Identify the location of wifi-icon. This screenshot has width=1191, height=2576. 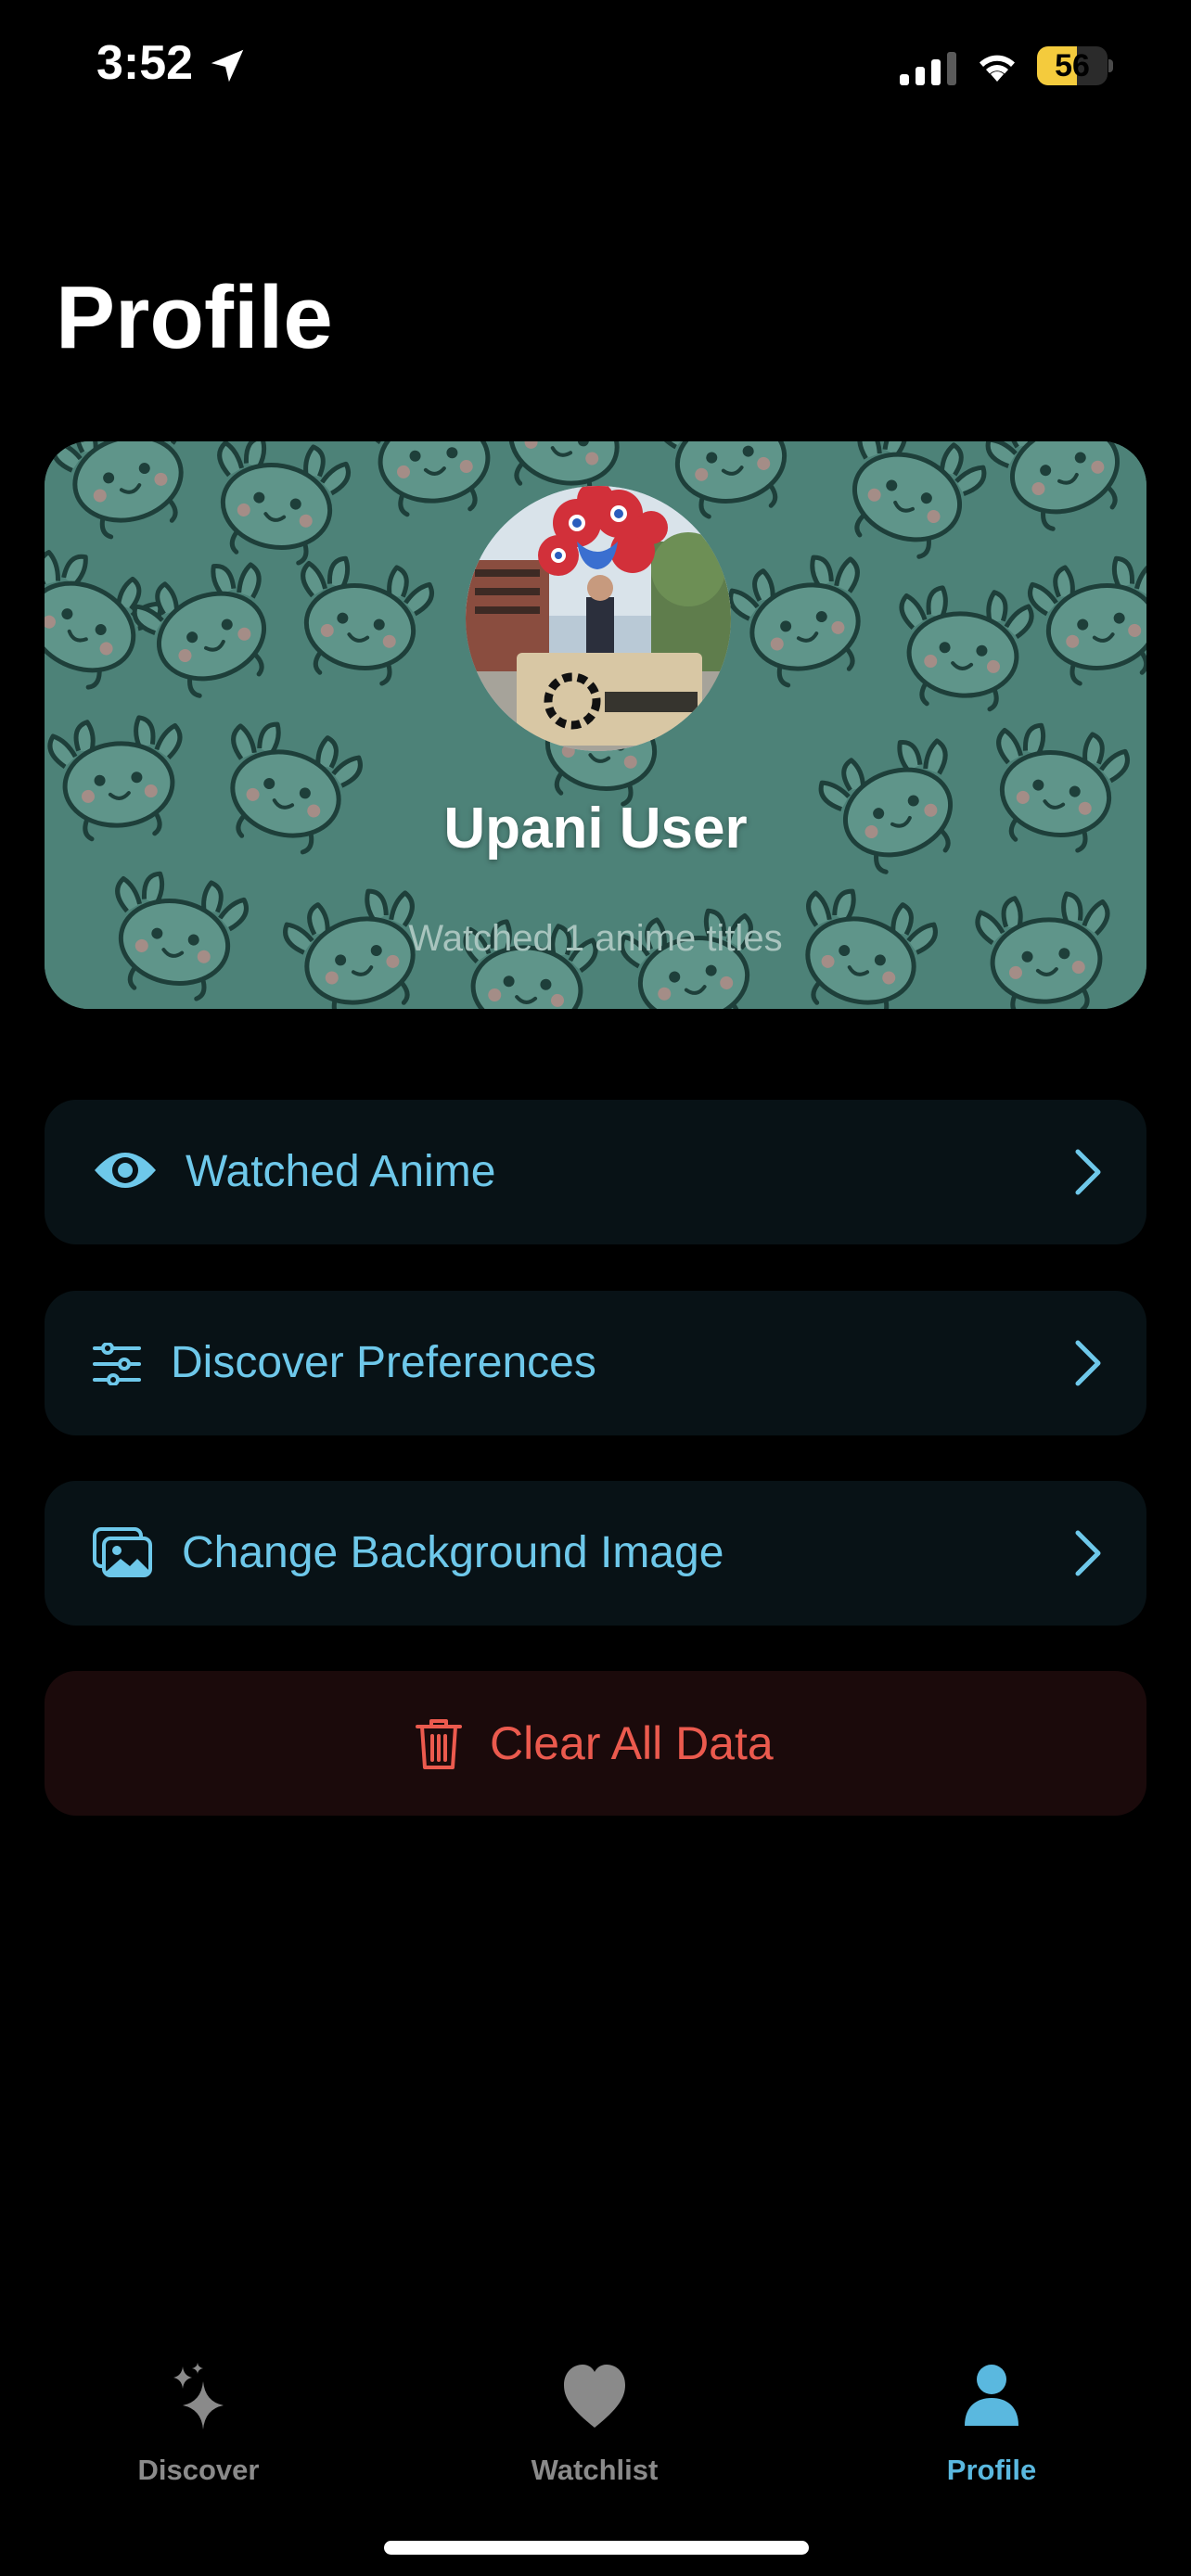
(997, 68).